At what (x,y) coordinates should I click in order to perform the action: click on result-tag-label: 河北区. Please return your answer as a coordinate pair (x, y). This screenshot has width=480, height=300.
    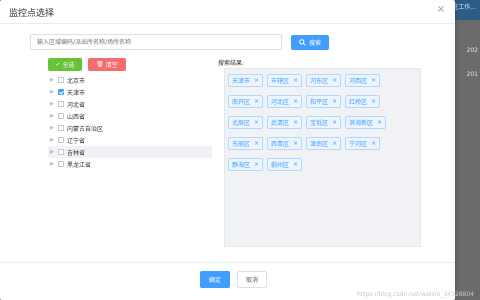
    Looking at the image, I should click on (280, 102).